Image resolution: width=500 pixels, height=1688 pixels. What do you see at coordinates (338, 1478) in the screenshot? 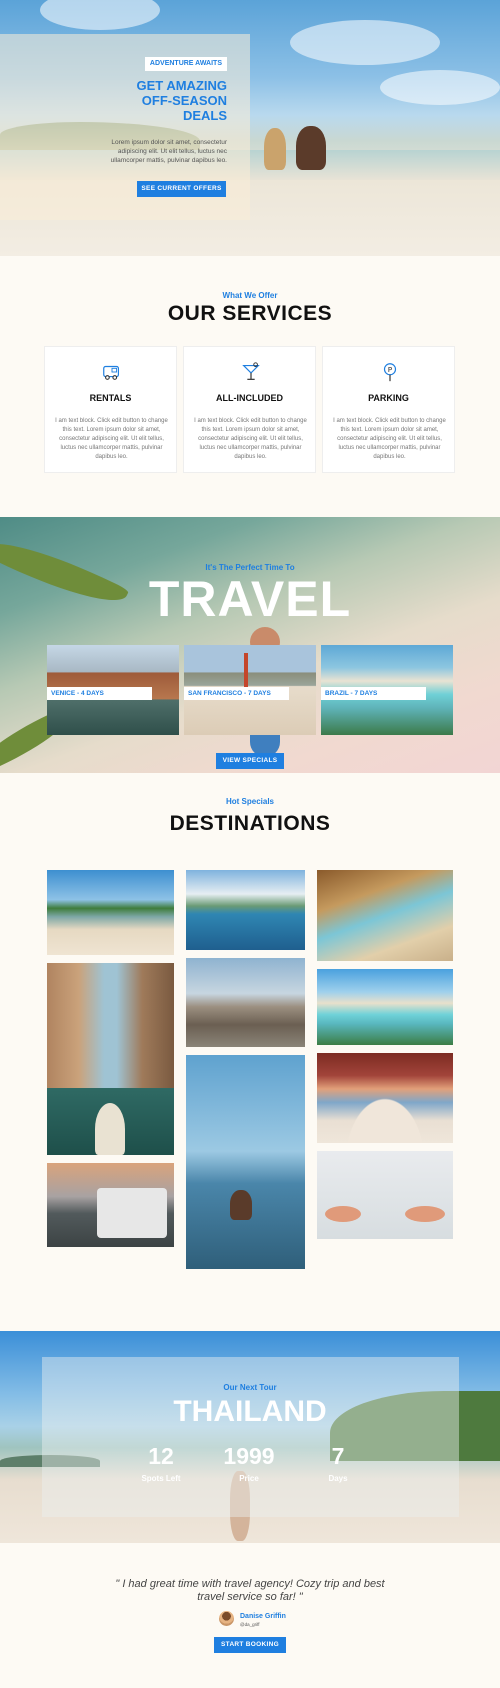
I see `stat-days-label: Days` at bounding box center [338, 1478].